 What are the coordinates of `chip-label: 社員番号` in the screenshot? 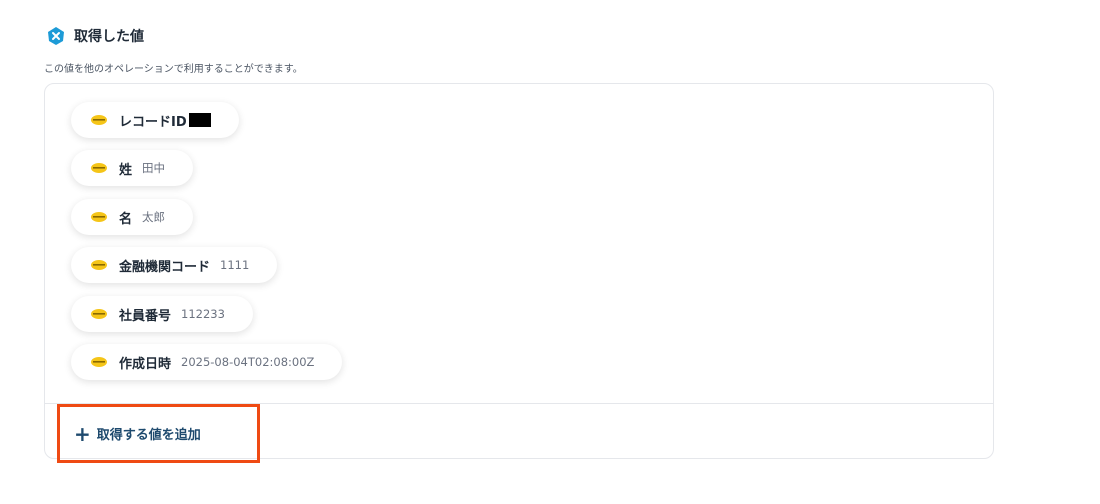 It's located at (145, 316).